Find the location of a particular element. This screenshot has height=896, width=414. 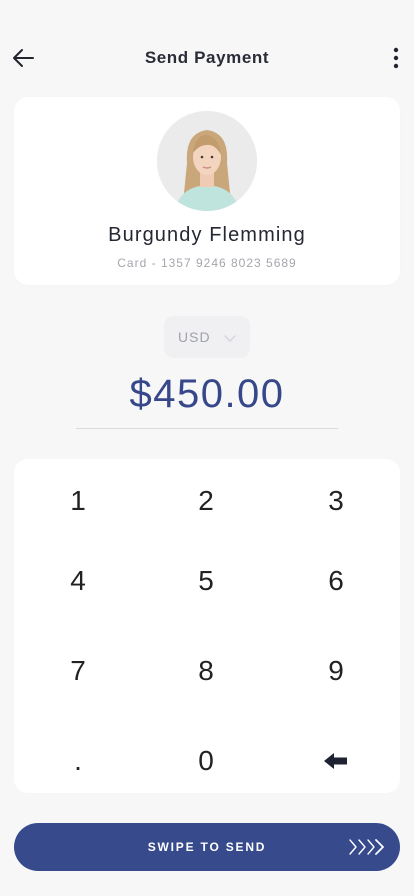

recipient-photo is located at coordinates (207, 161).